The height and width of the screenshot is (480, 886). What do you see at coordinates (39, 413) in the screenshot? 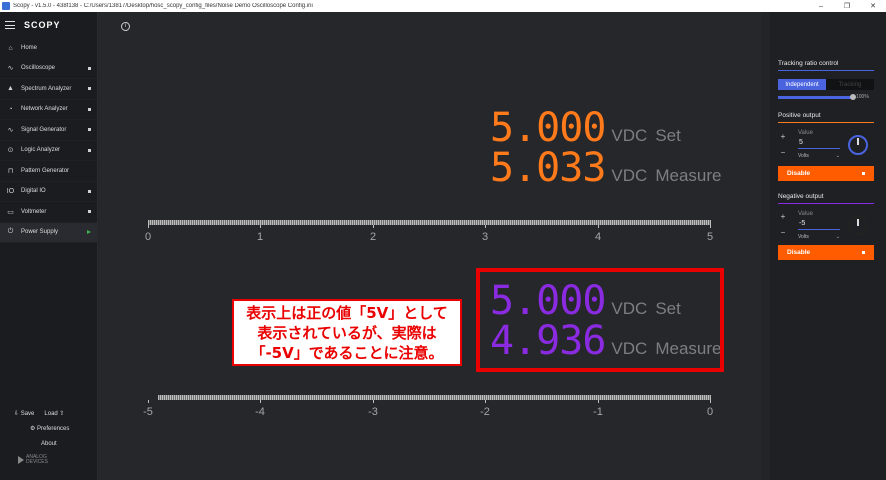
I see `save-load-group: ⇩ Save Load ⇧` at bounding box center [39, 413].